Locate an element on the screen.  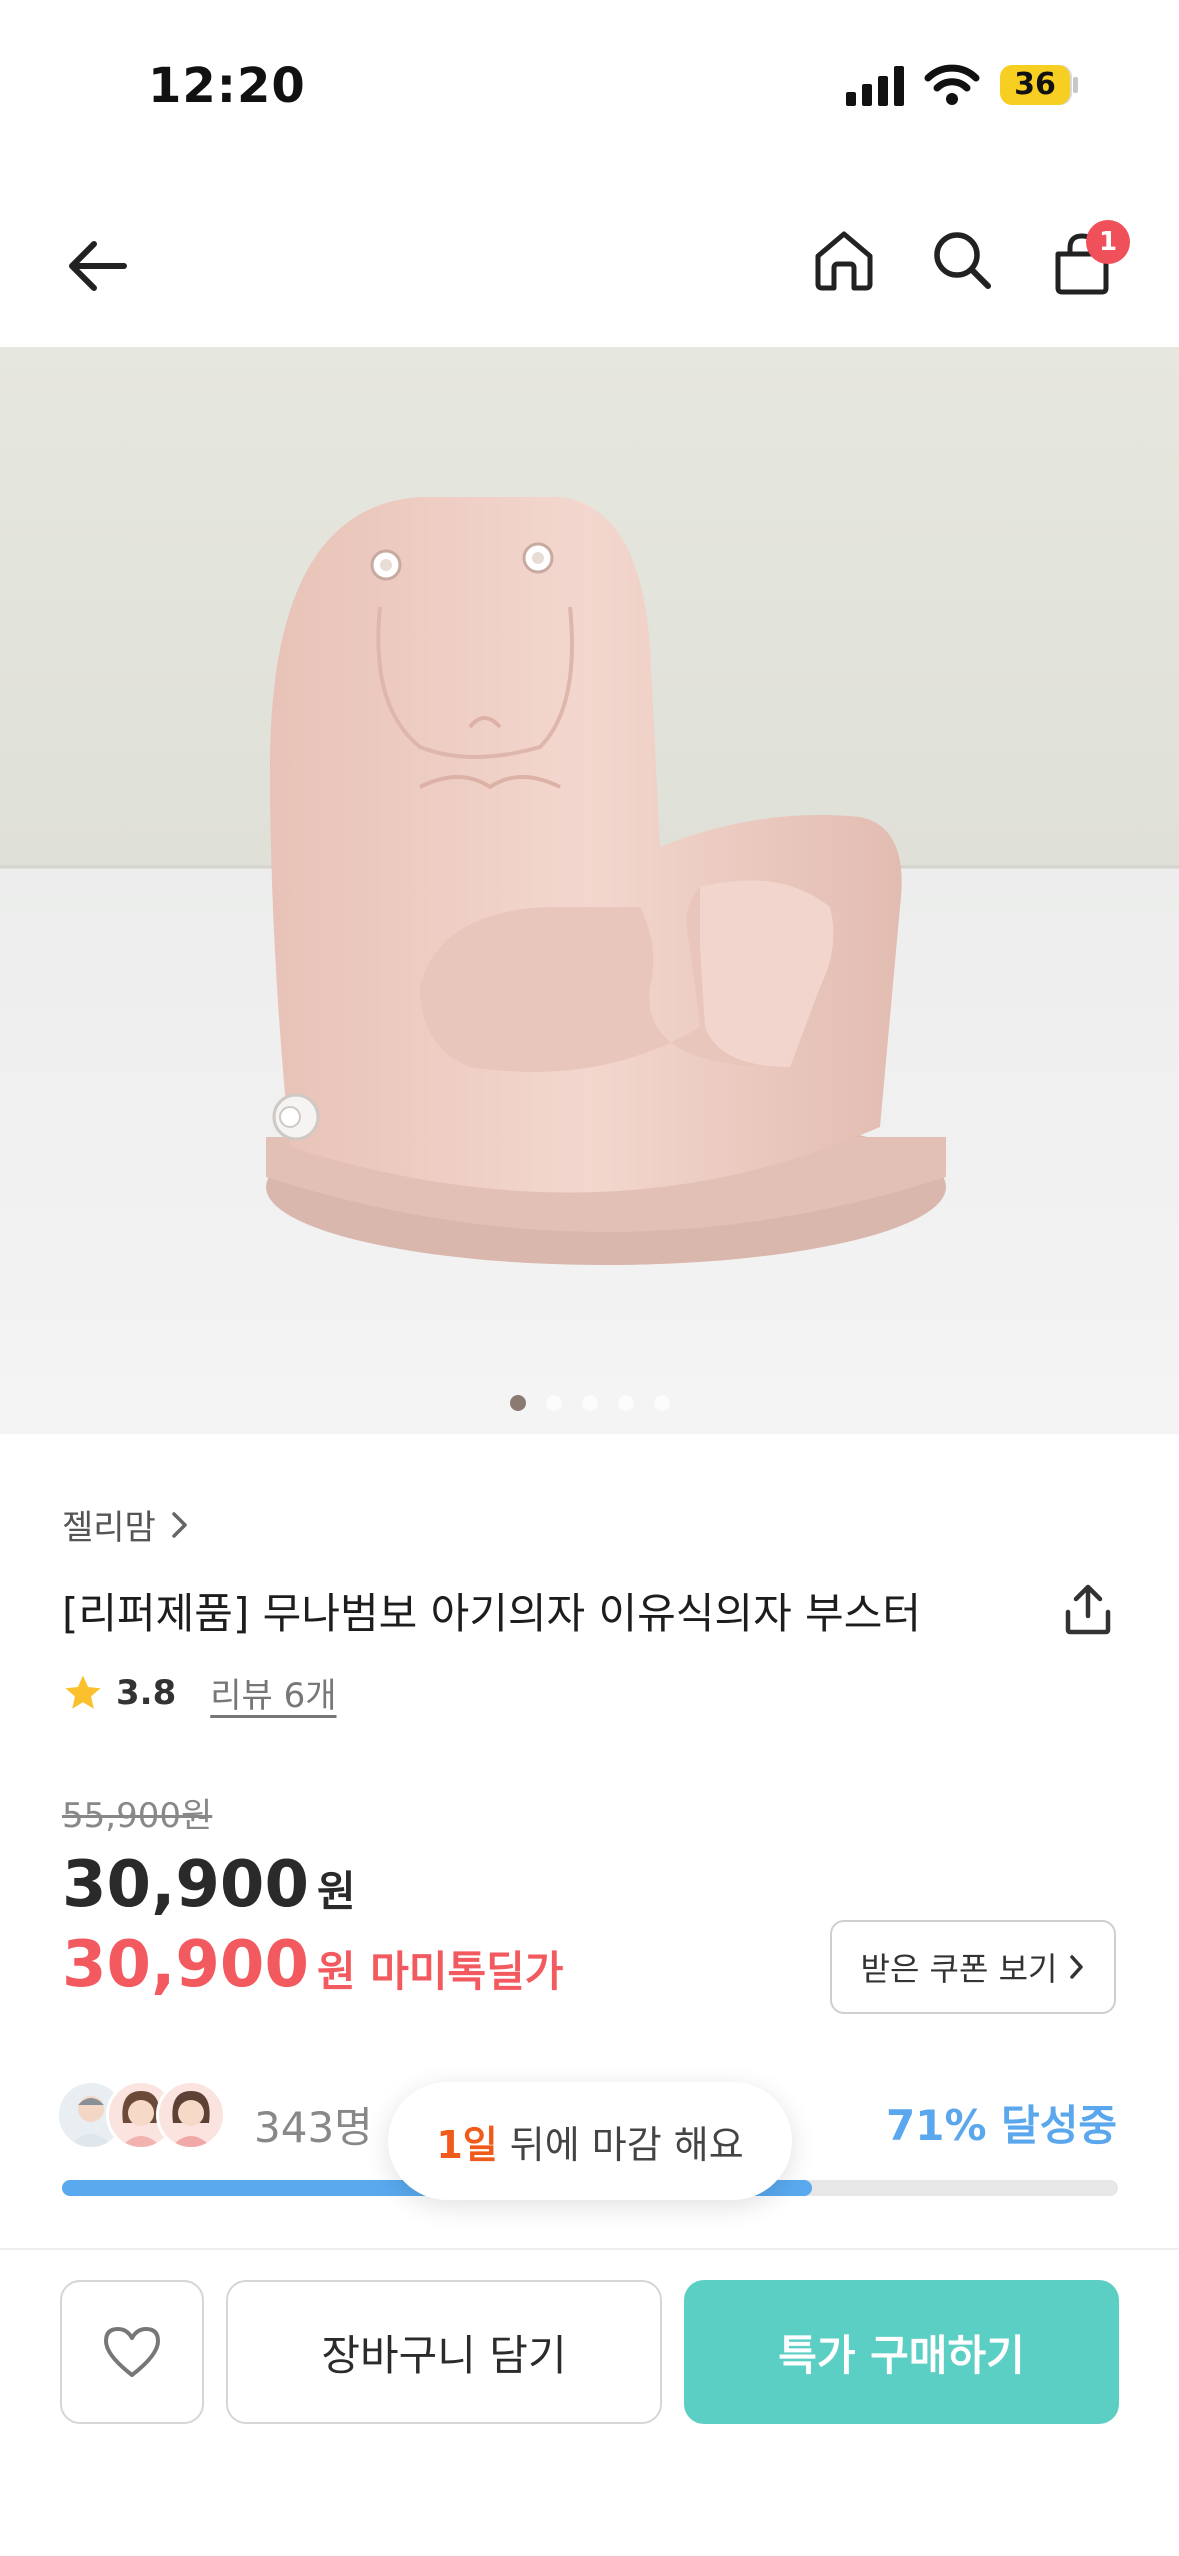
sale-price: 30,900 원 is located at coordinates (209, 1885).